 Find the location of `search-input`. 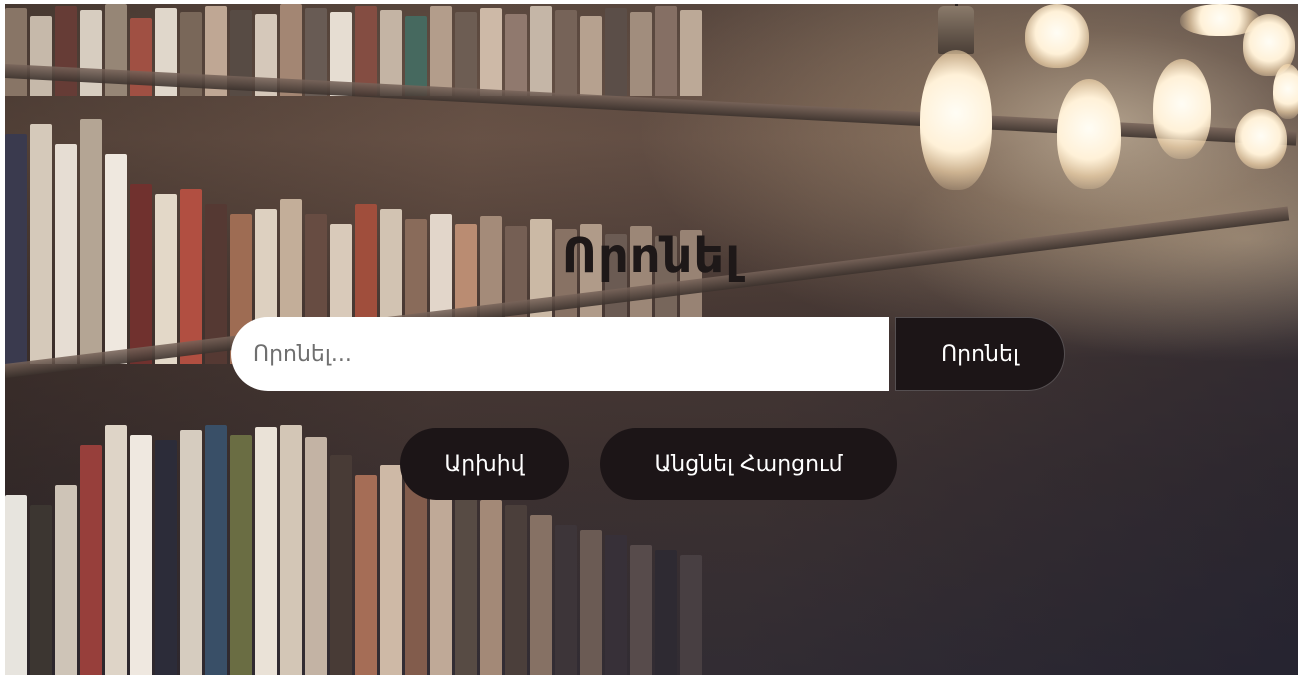

search-input is located at coordinates (560, 354).